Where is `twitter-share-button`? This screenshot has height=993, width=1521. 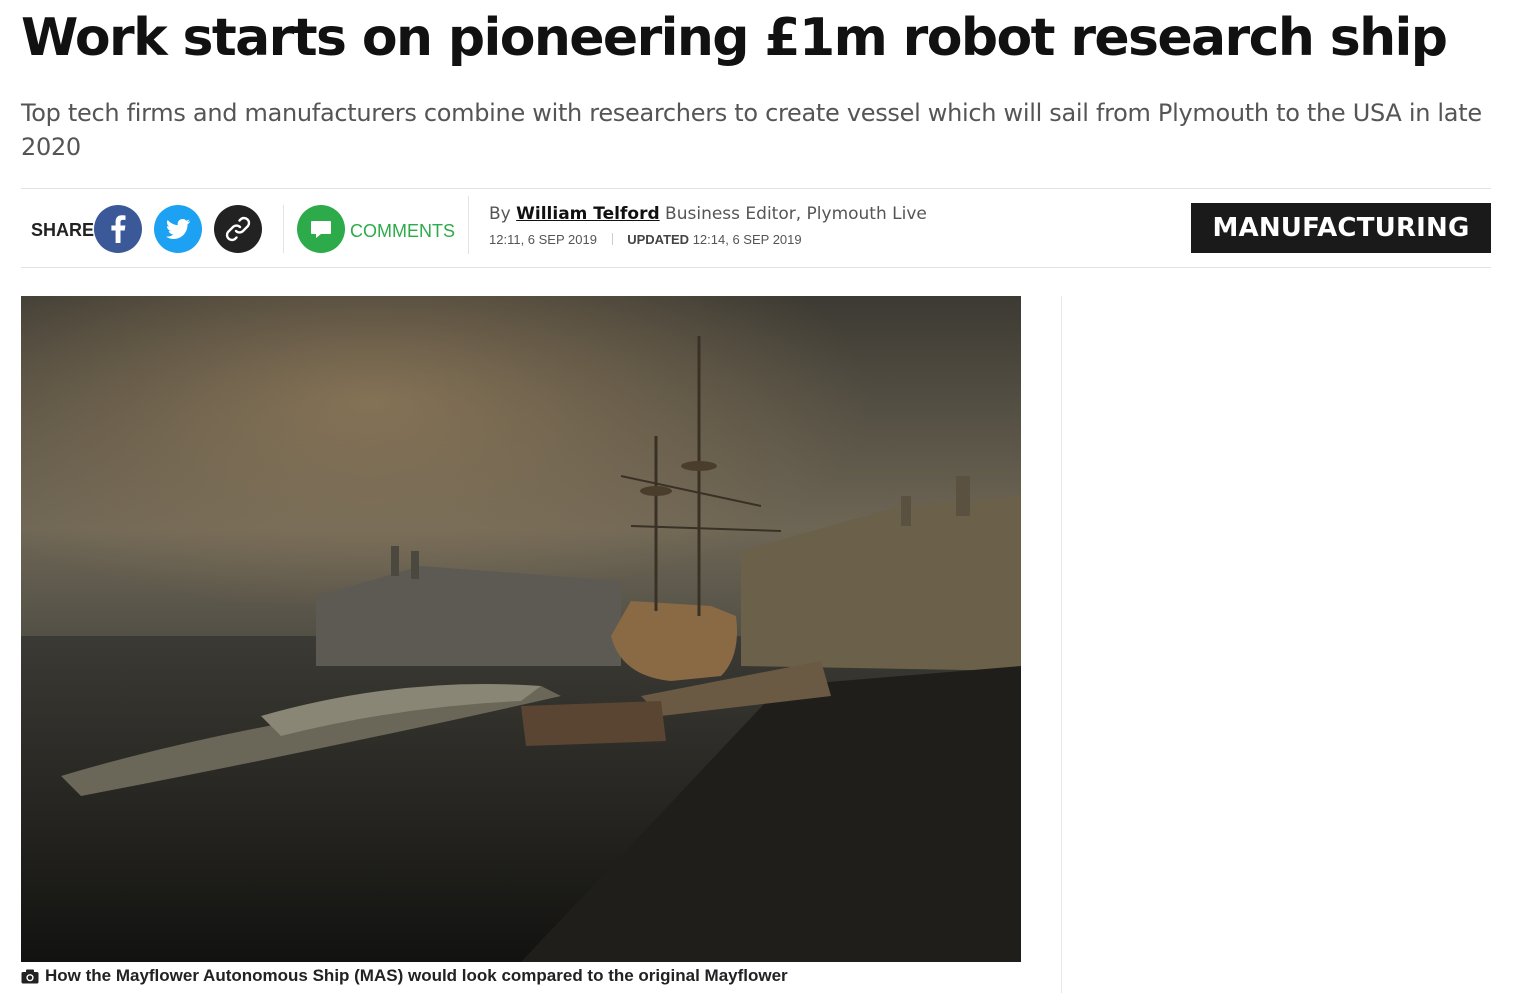
twitter-share-button is located at coordinates (178, 229).